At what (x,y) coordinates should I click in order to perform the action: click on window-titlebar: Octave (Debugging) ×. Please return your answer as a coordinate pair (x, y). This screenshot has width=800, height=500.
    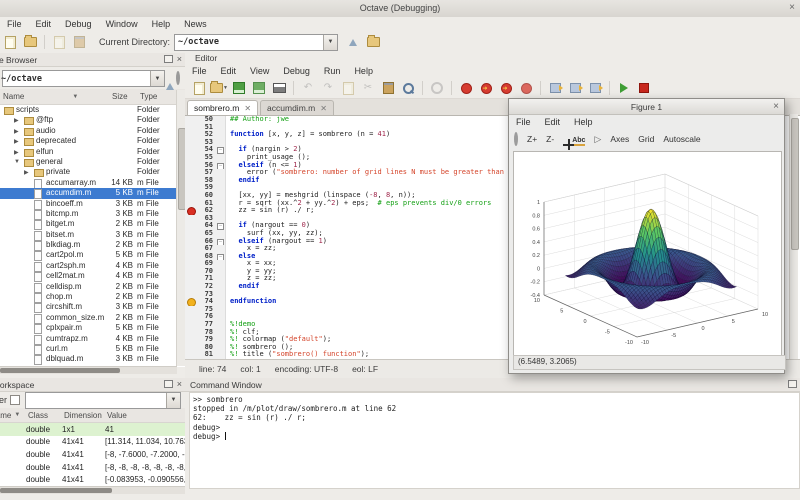
    Looking at the image, I should click on (400, 9).